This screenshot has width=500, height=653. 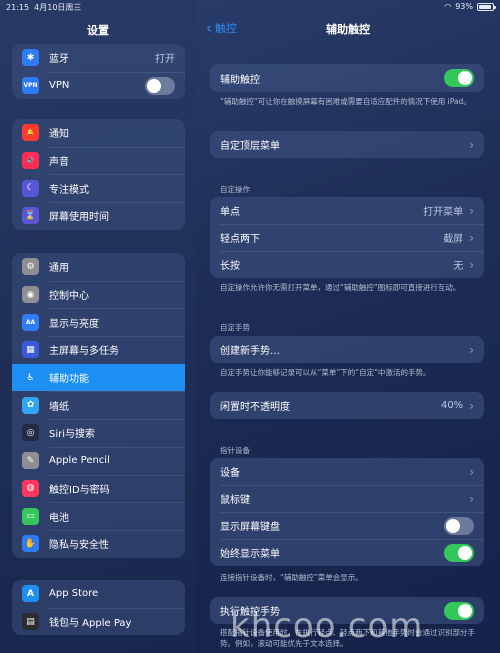 What do you see at coordinates (160, 85) in the screenshot?
I see `vpn-toggle` at bounding box center [160, 85].